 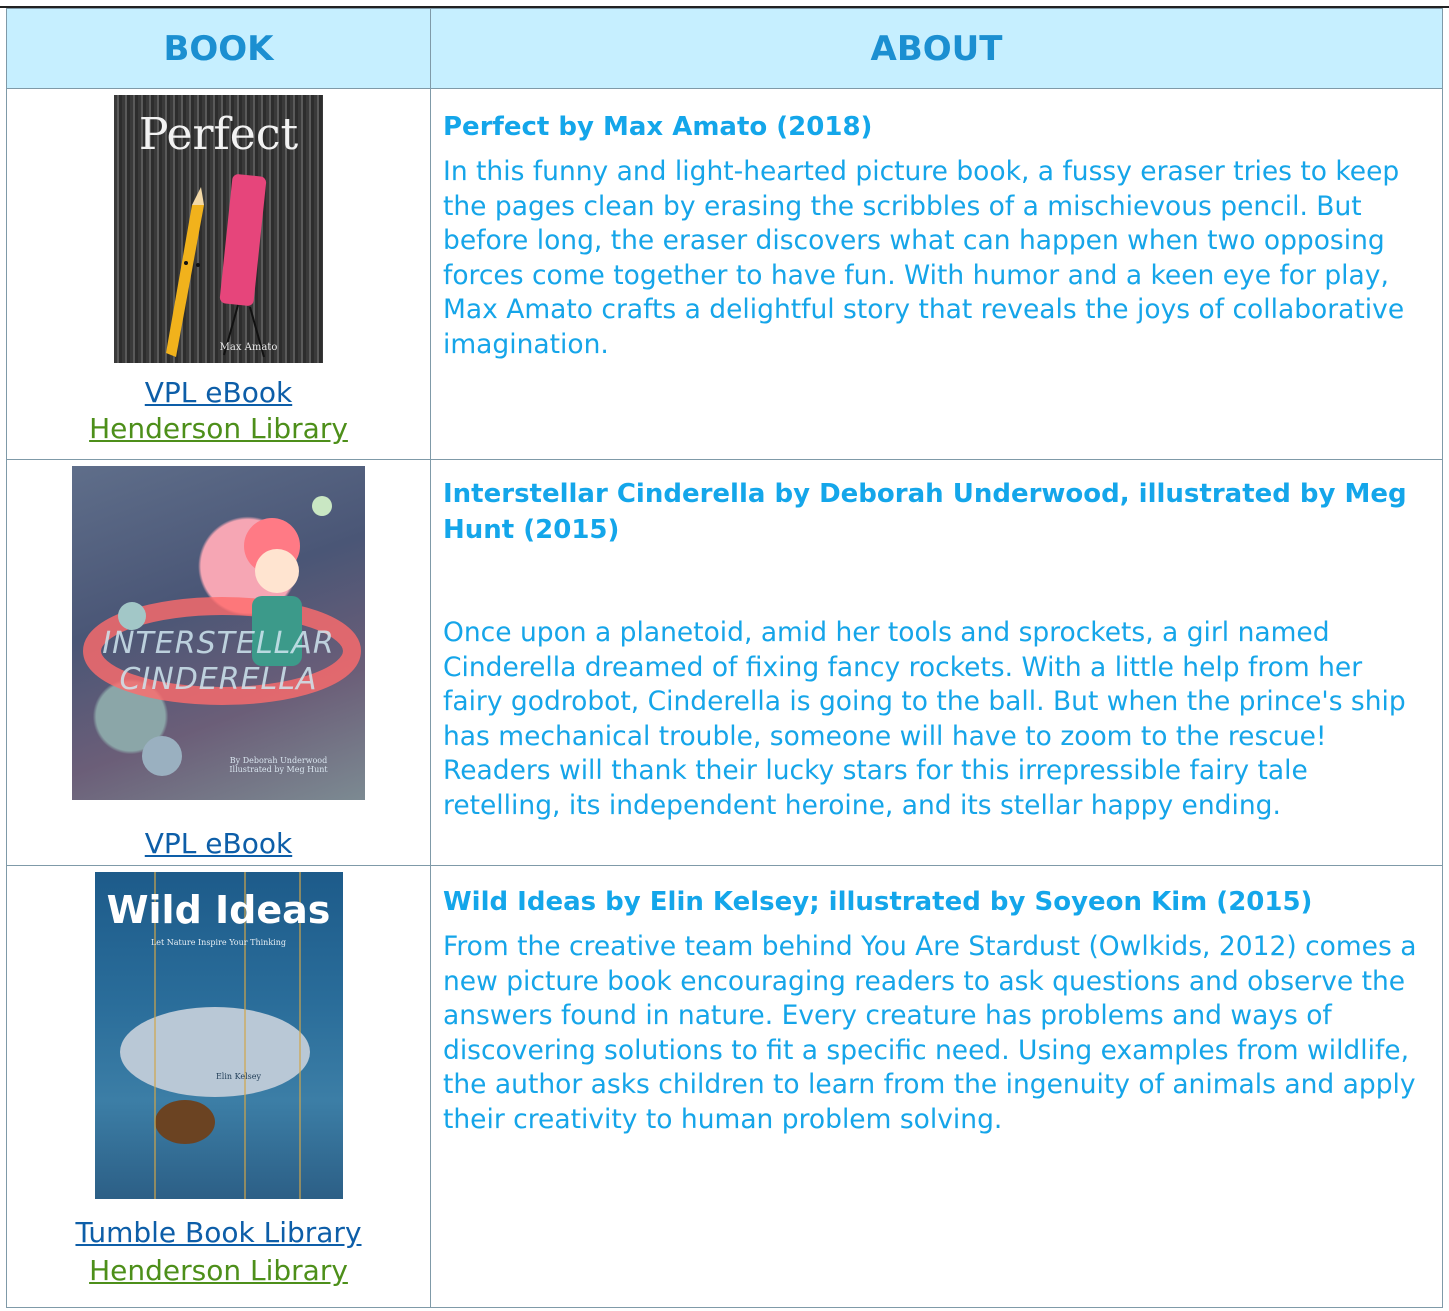 What do you see at coordinates (218, 910) in the screenshot?
I see `cover-title: Wild Ideas` at bounding box center [218, 910].